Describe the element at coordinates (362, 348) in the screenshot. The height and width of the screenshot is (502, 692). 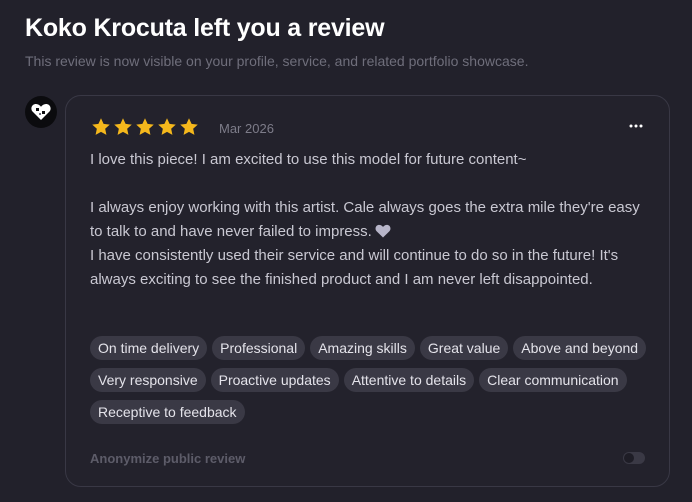
I see `review-tag: Amazing skills` at that location.